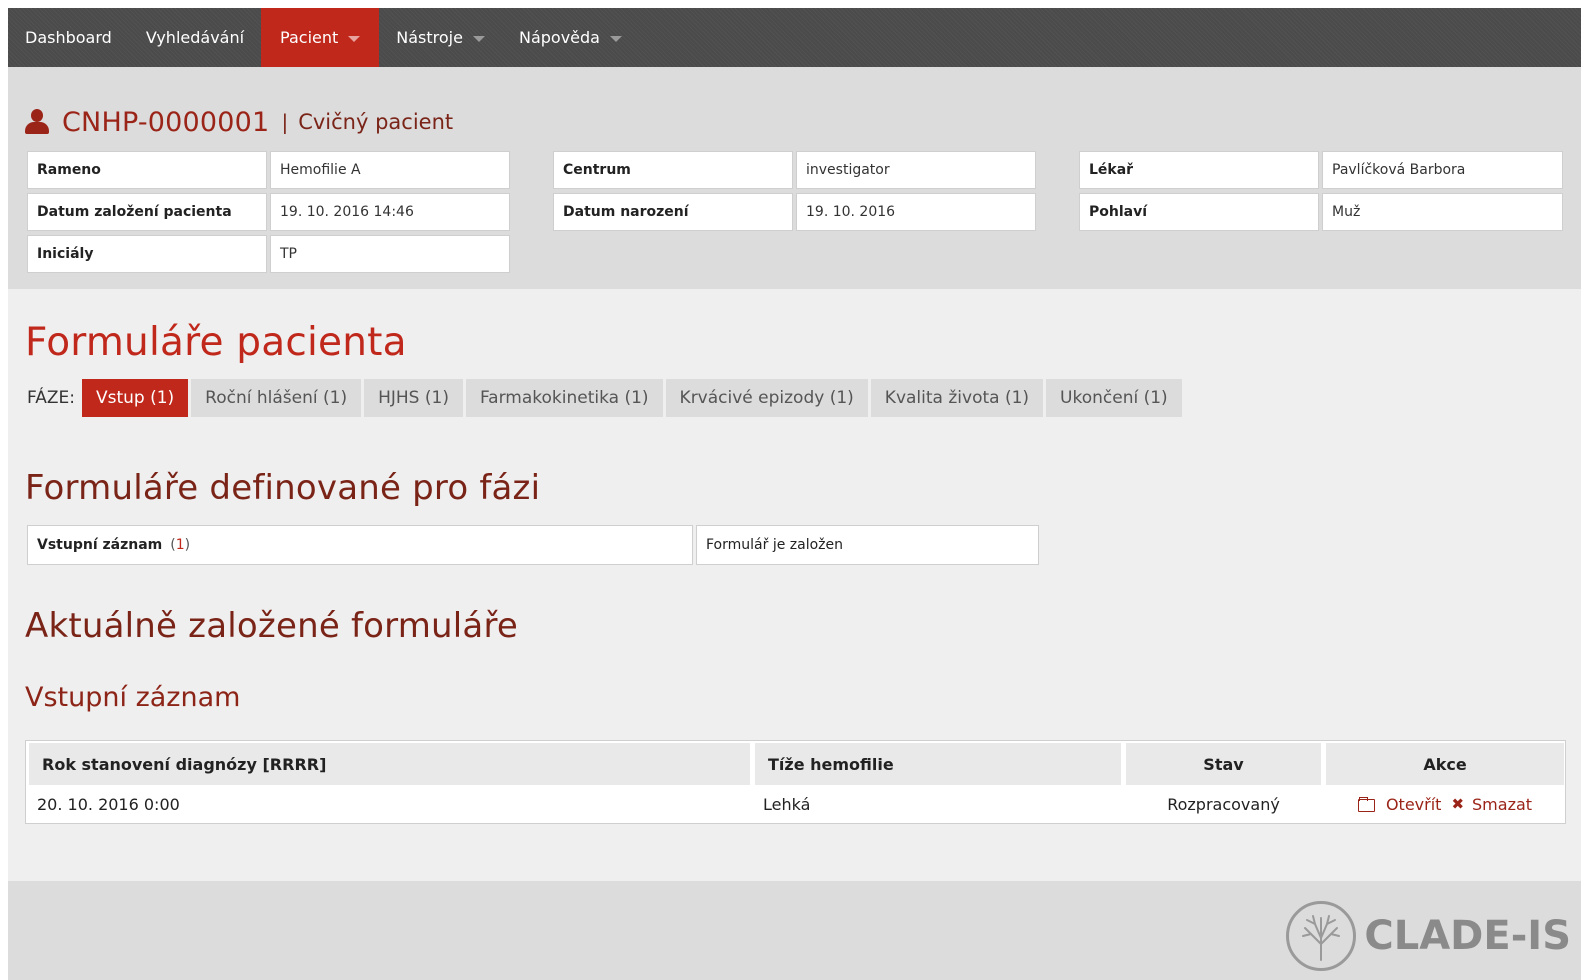  What do you see at coordinates (135, 398) in the screenshot?
I see `tab-vstup: Vstup (1)` at bounding box center [135, 398].